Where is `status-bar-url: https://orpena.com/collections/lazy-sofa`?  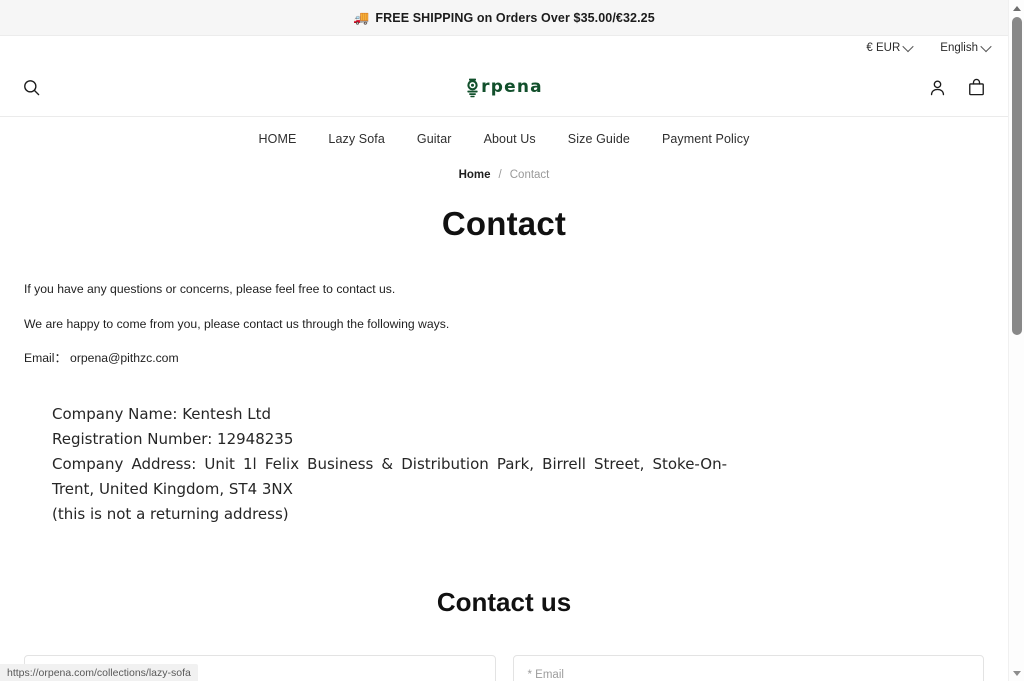 status-bar-url: https://orpena.com/collections/lazy-sofa is located at coordinates (99, 672).